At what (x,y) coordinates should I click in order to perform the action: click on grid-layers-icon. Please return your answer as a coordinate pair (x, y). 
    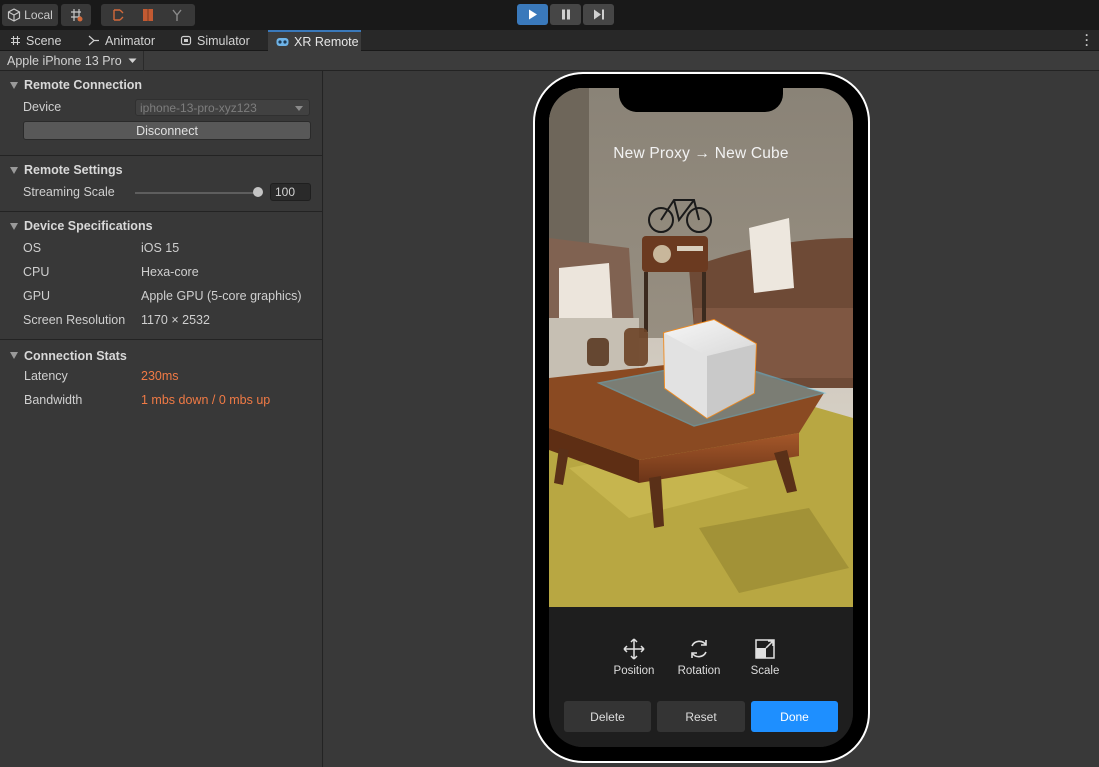
    Looking at the image, I should click on (77, 15).